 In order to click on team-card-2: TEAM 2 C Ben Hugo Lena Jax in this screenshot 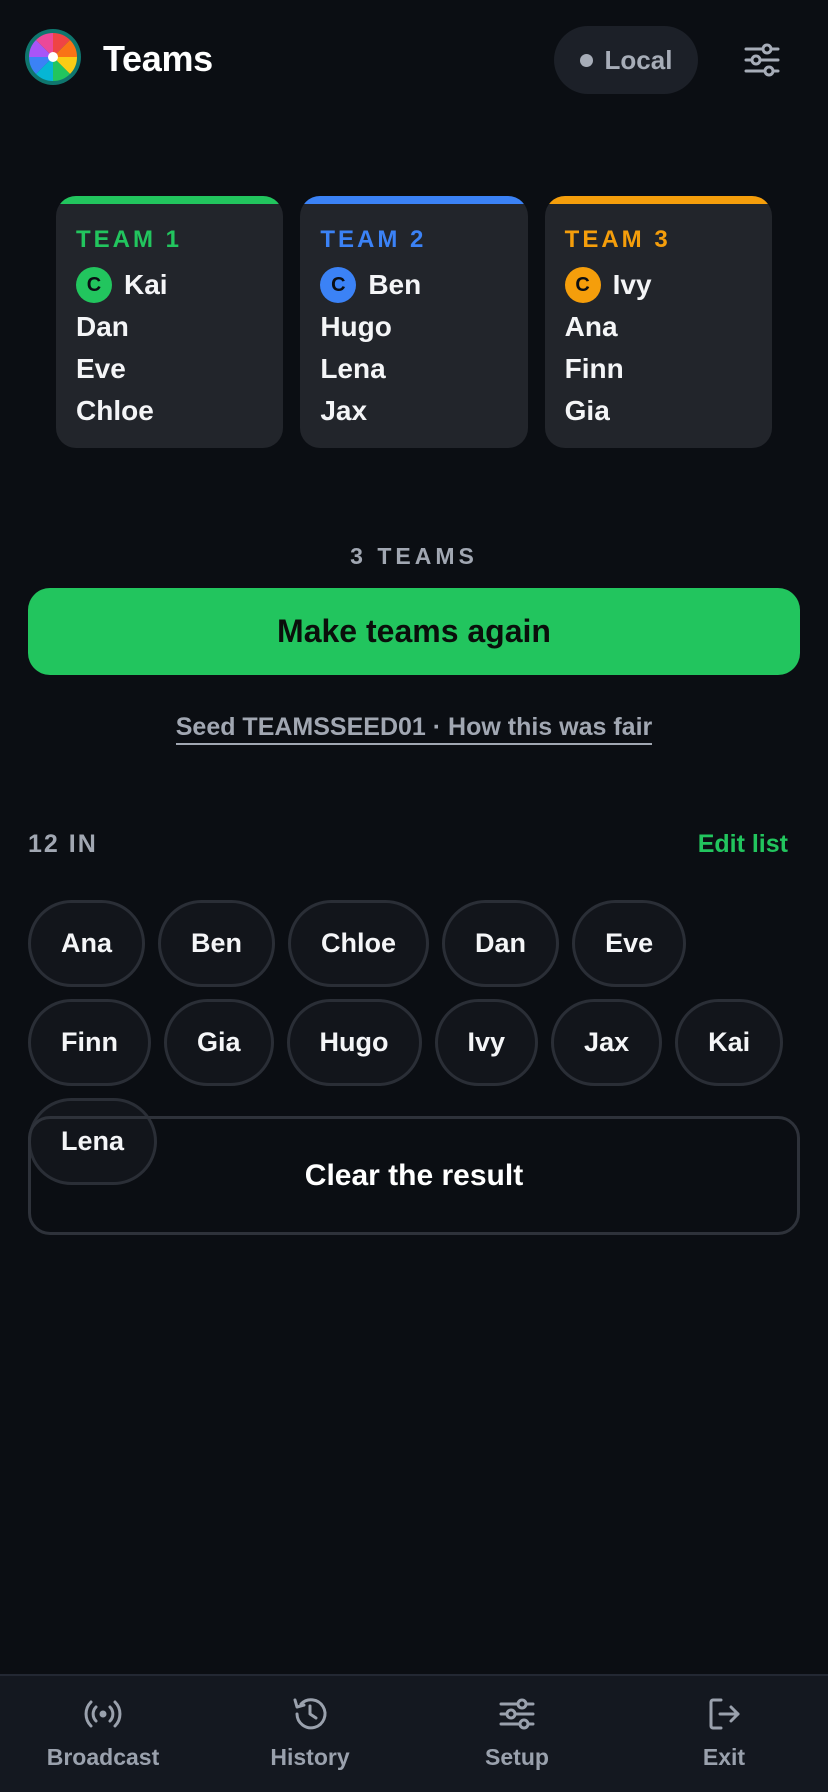, I will do `click(414, 322)`.